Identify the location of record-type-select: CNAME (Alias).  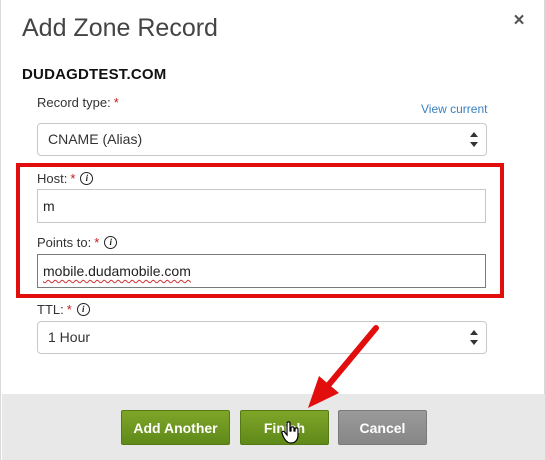
(262, 139).